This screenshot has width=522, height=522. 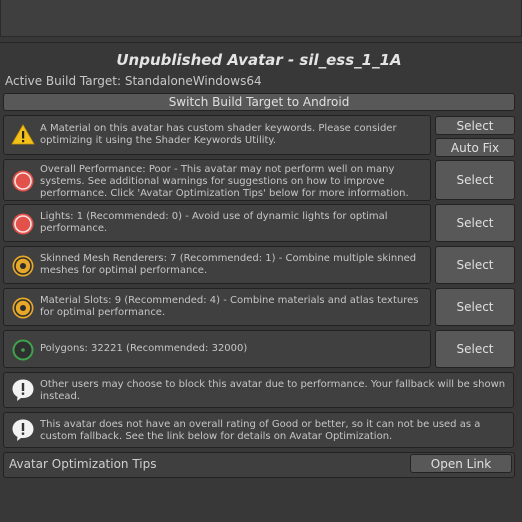 I want to click on switch-build-target-button: Switch Build Target to Android, so click(x=259, y=102).